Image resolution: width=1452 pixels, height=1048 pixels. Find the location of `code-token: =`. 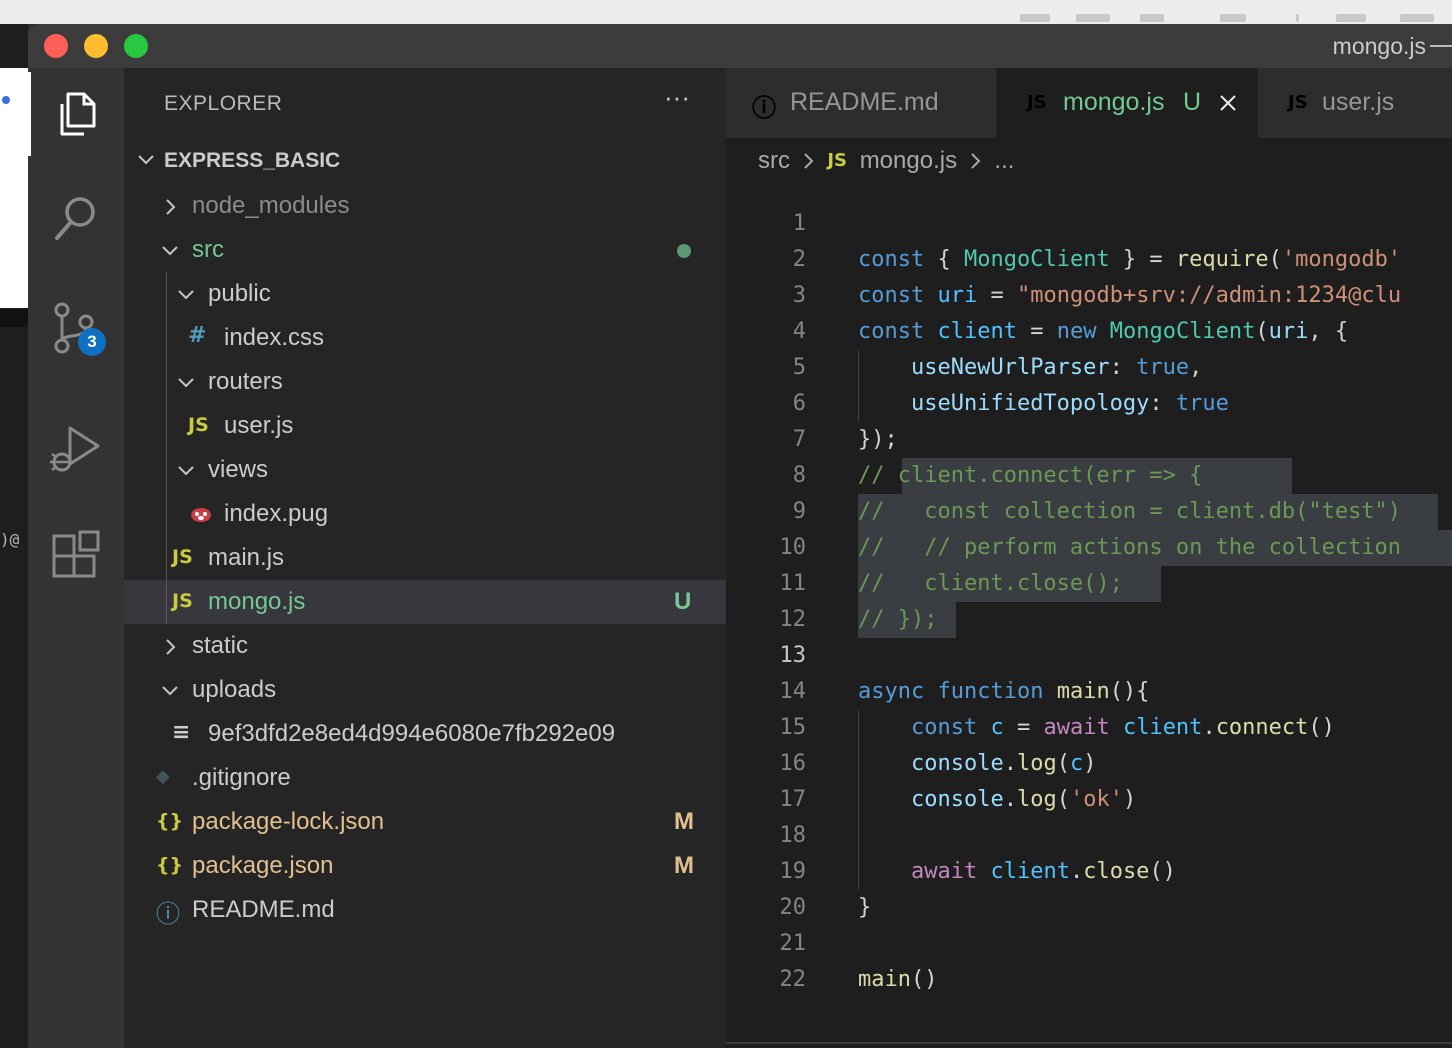

code-token: = is located at coordinates (1036, 331).